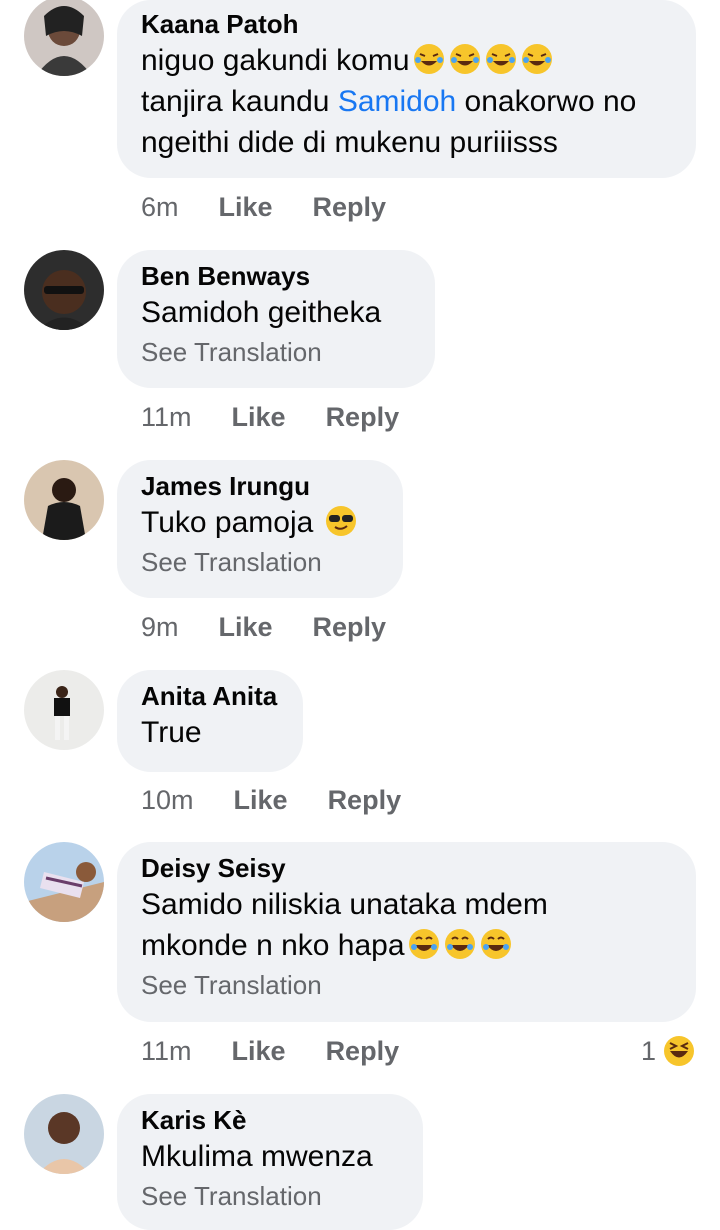 The height and width of the screenshot is (1230, 720). Describe the element at coordinates (257, 1156) in the screenshot. I see `comment-text: Mkulima mwenza` at that location.